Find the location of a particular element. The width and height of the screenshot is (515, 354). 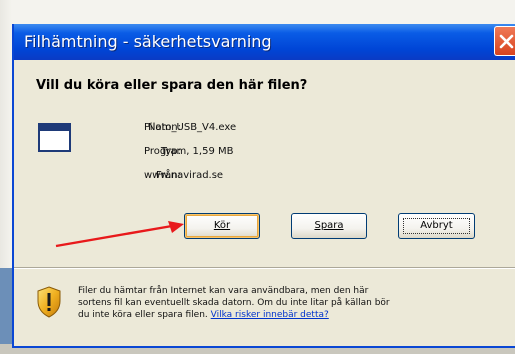

cancel-button: Avbryt is located at coordinates (436, 226).